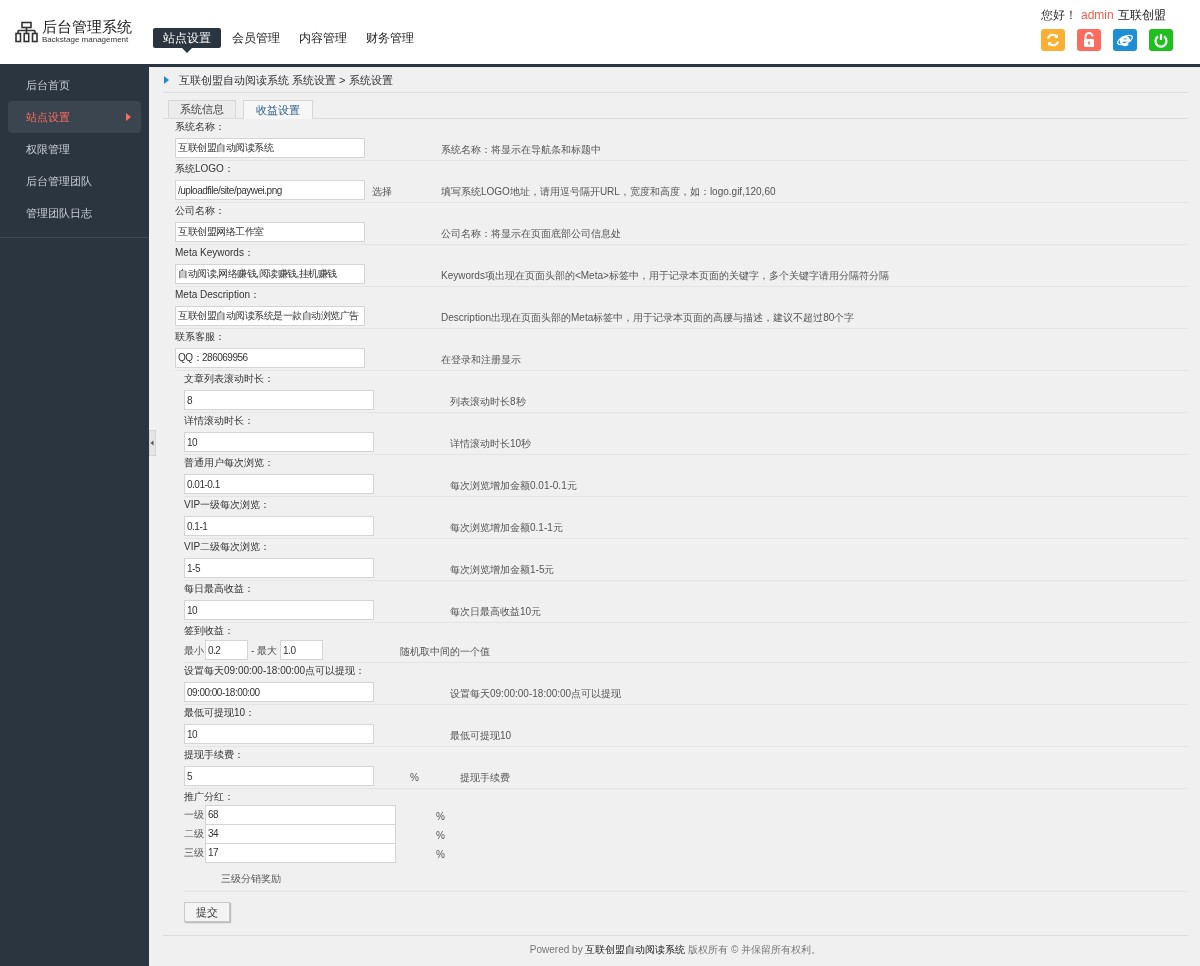 The height and width of the screenshot is (966, 1200). I want to click on hint-text: 提现手续费, so click(485, 778).